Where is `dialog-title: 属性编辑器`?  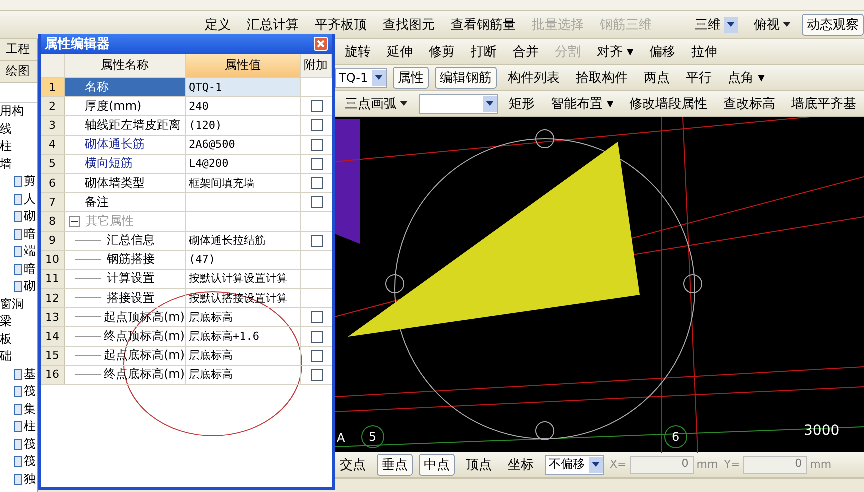 dialog-title: 属性编辑器 is located at coordinates (77, 44).